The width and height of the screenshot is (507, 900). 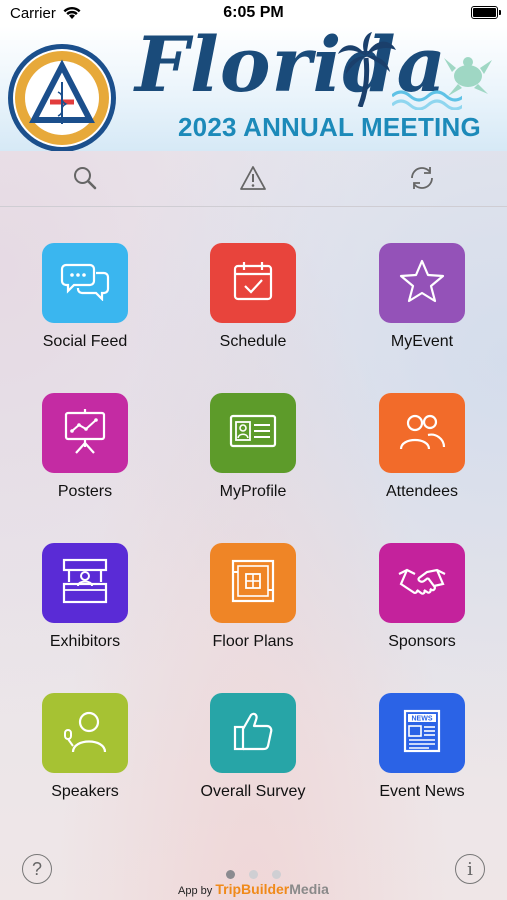 I want to click on tile-myprofile: MyProfile, so click(x=253, y=453).